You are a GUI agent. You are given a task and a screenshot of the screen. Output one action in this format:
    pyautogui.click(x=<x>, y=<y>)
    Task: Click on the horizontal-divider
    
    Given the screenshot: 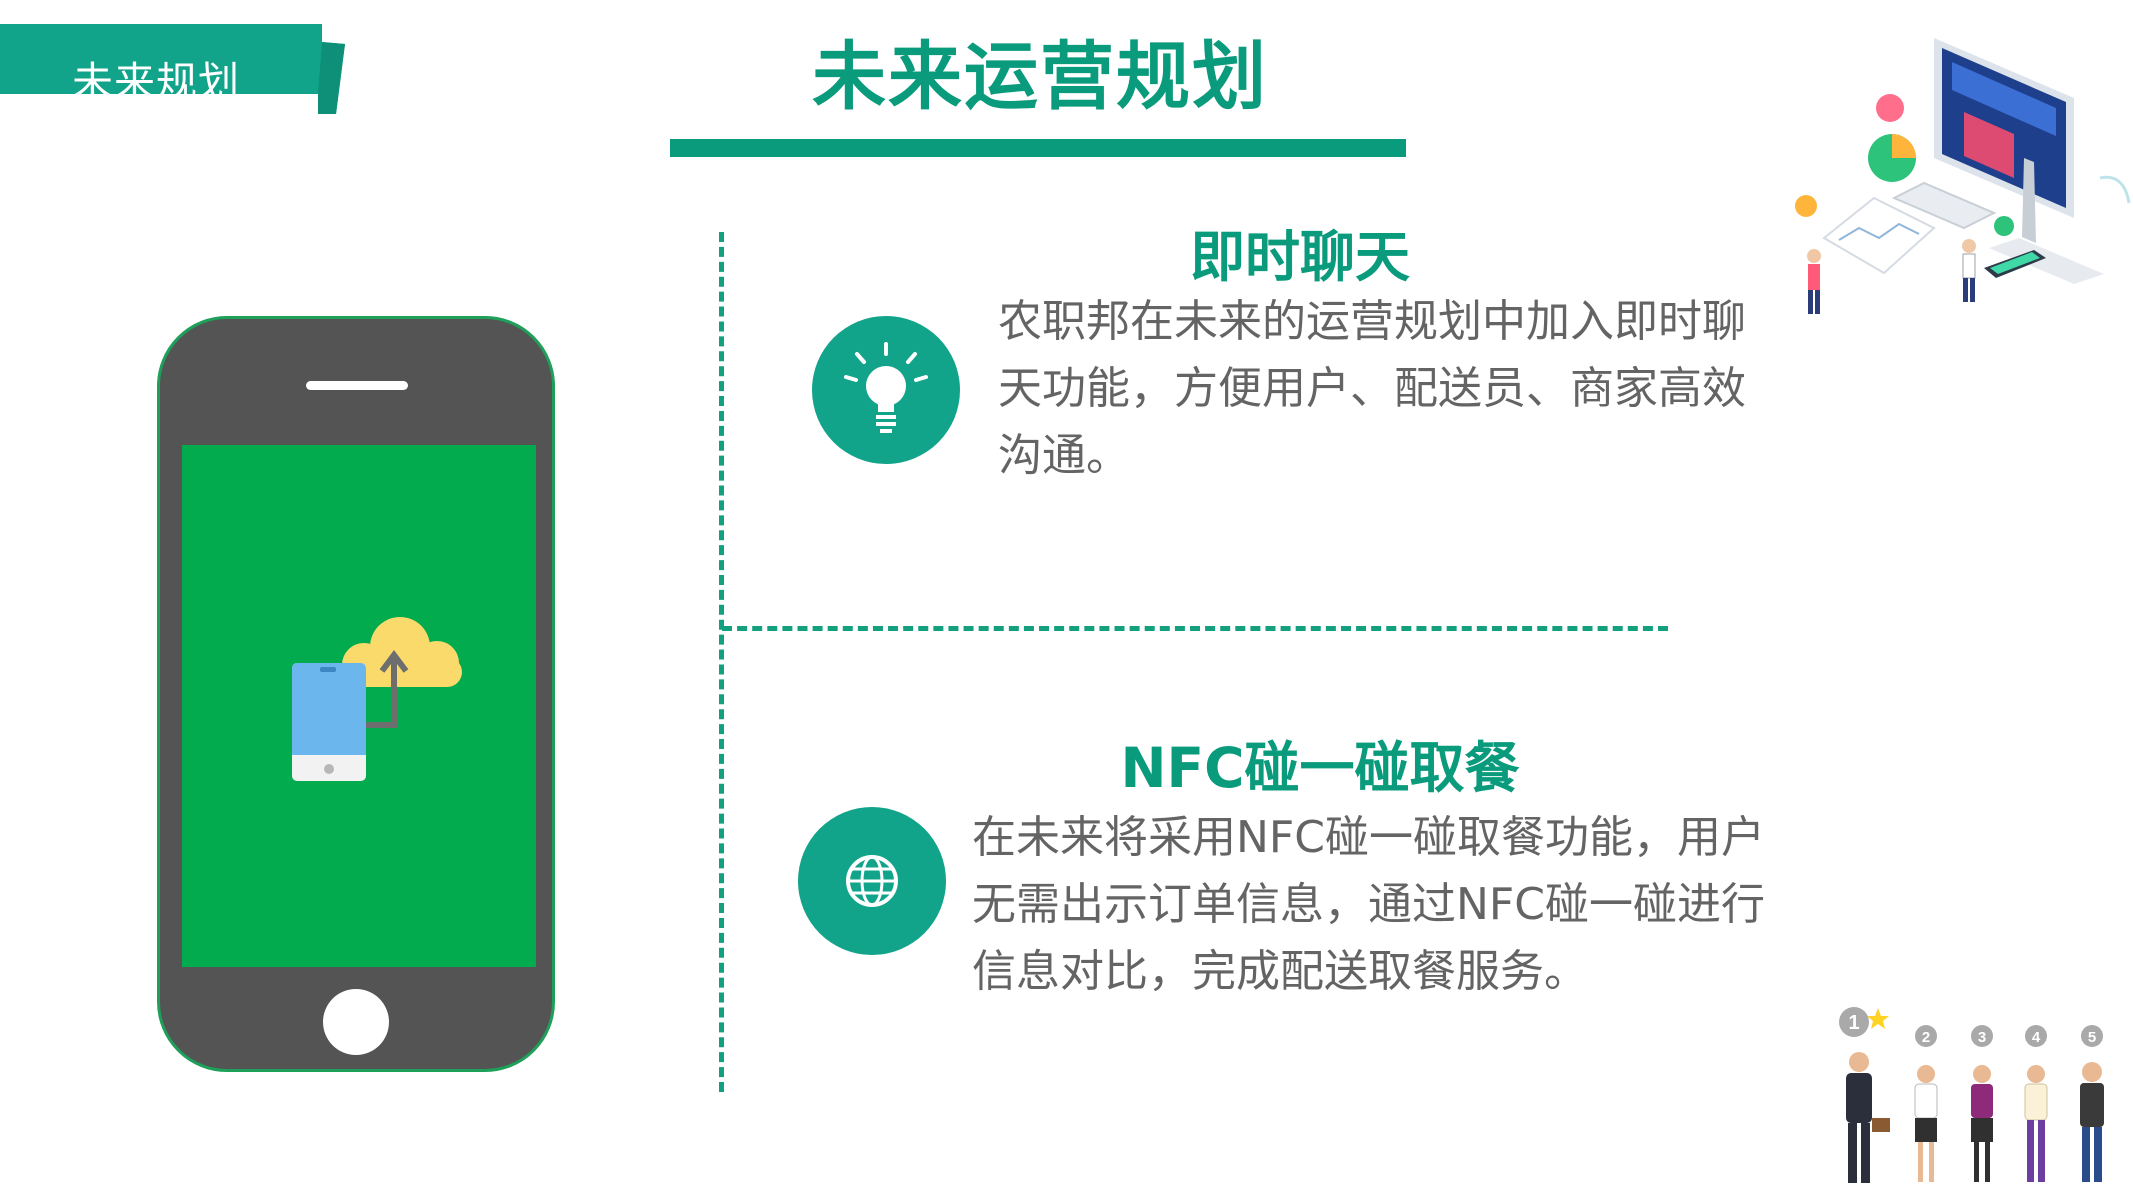 What is the action you would take?
    pyautogui.click(x=1195, y=628)
    